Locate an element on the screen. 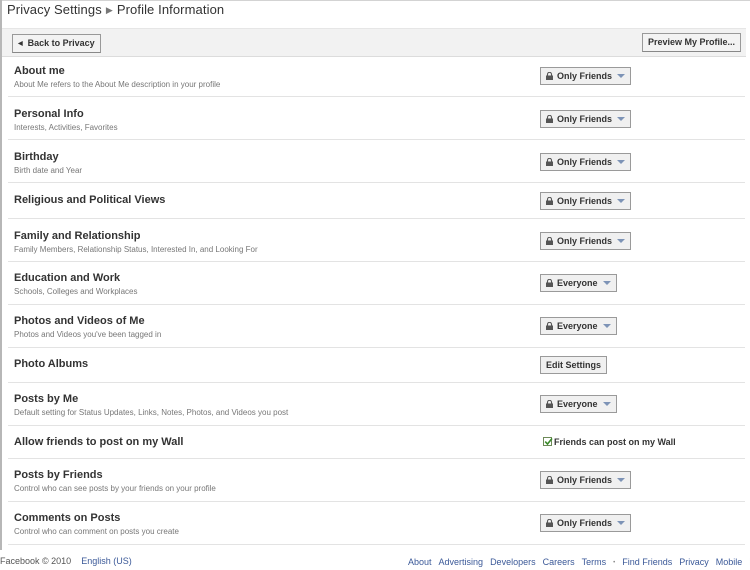 This screenshot has height=570, width=750. footer-link-mobile: Mobile is located at coordinates (729, 562).